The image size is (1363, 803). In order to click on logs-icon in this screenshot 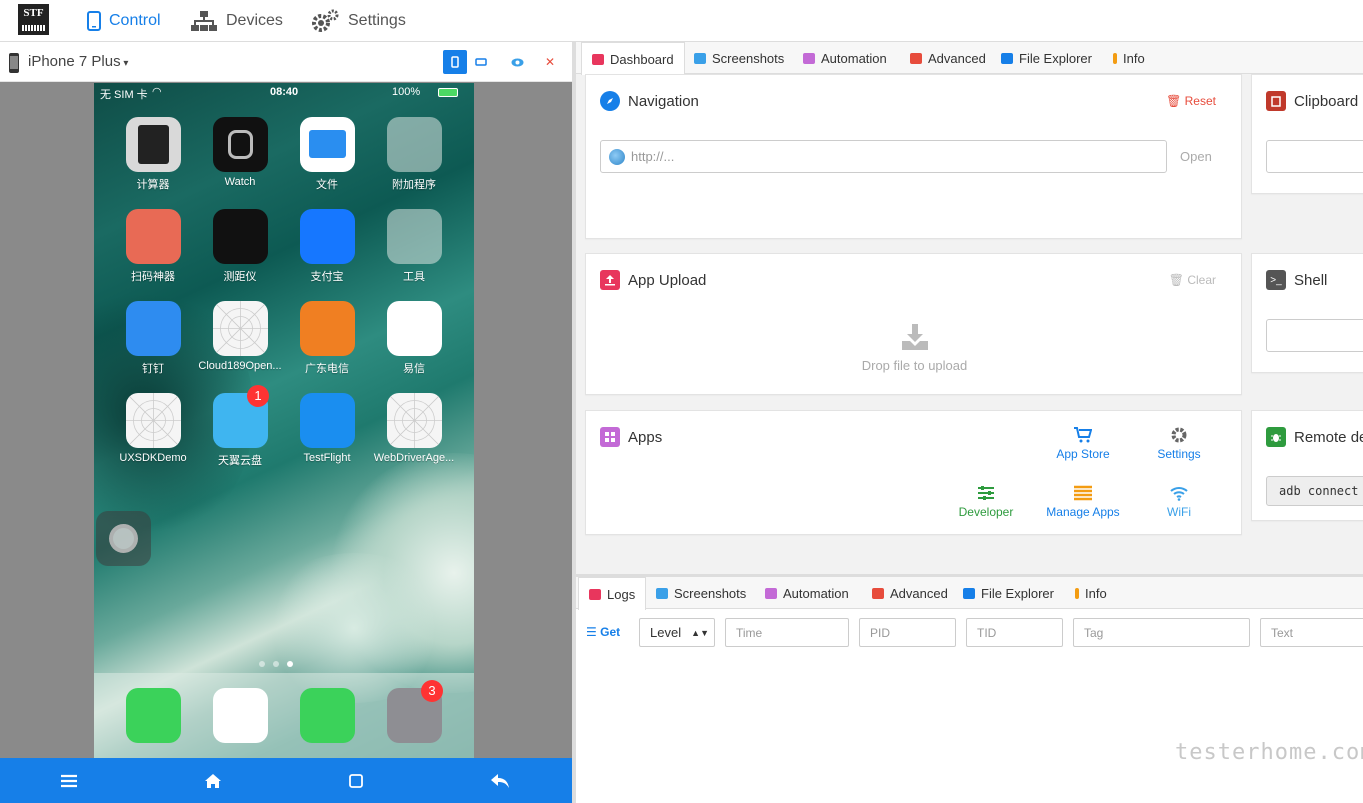, I will do `click(595, 594)`.